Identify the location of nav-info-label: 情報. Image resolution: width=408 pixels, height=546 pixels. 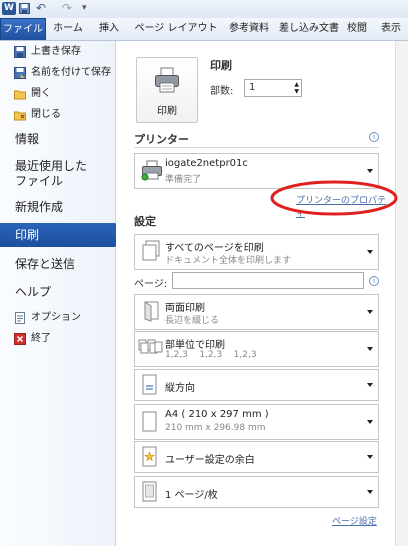
(27, 139).